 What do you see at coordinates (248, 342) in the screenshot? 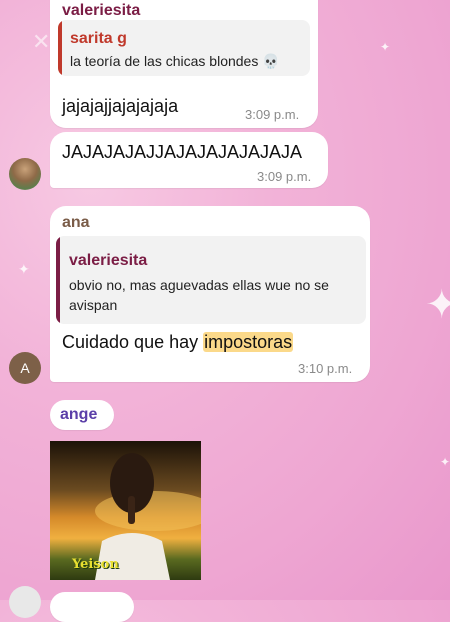
I see `highlighted-search-term: impostoras` at bounding box center [248, 342].